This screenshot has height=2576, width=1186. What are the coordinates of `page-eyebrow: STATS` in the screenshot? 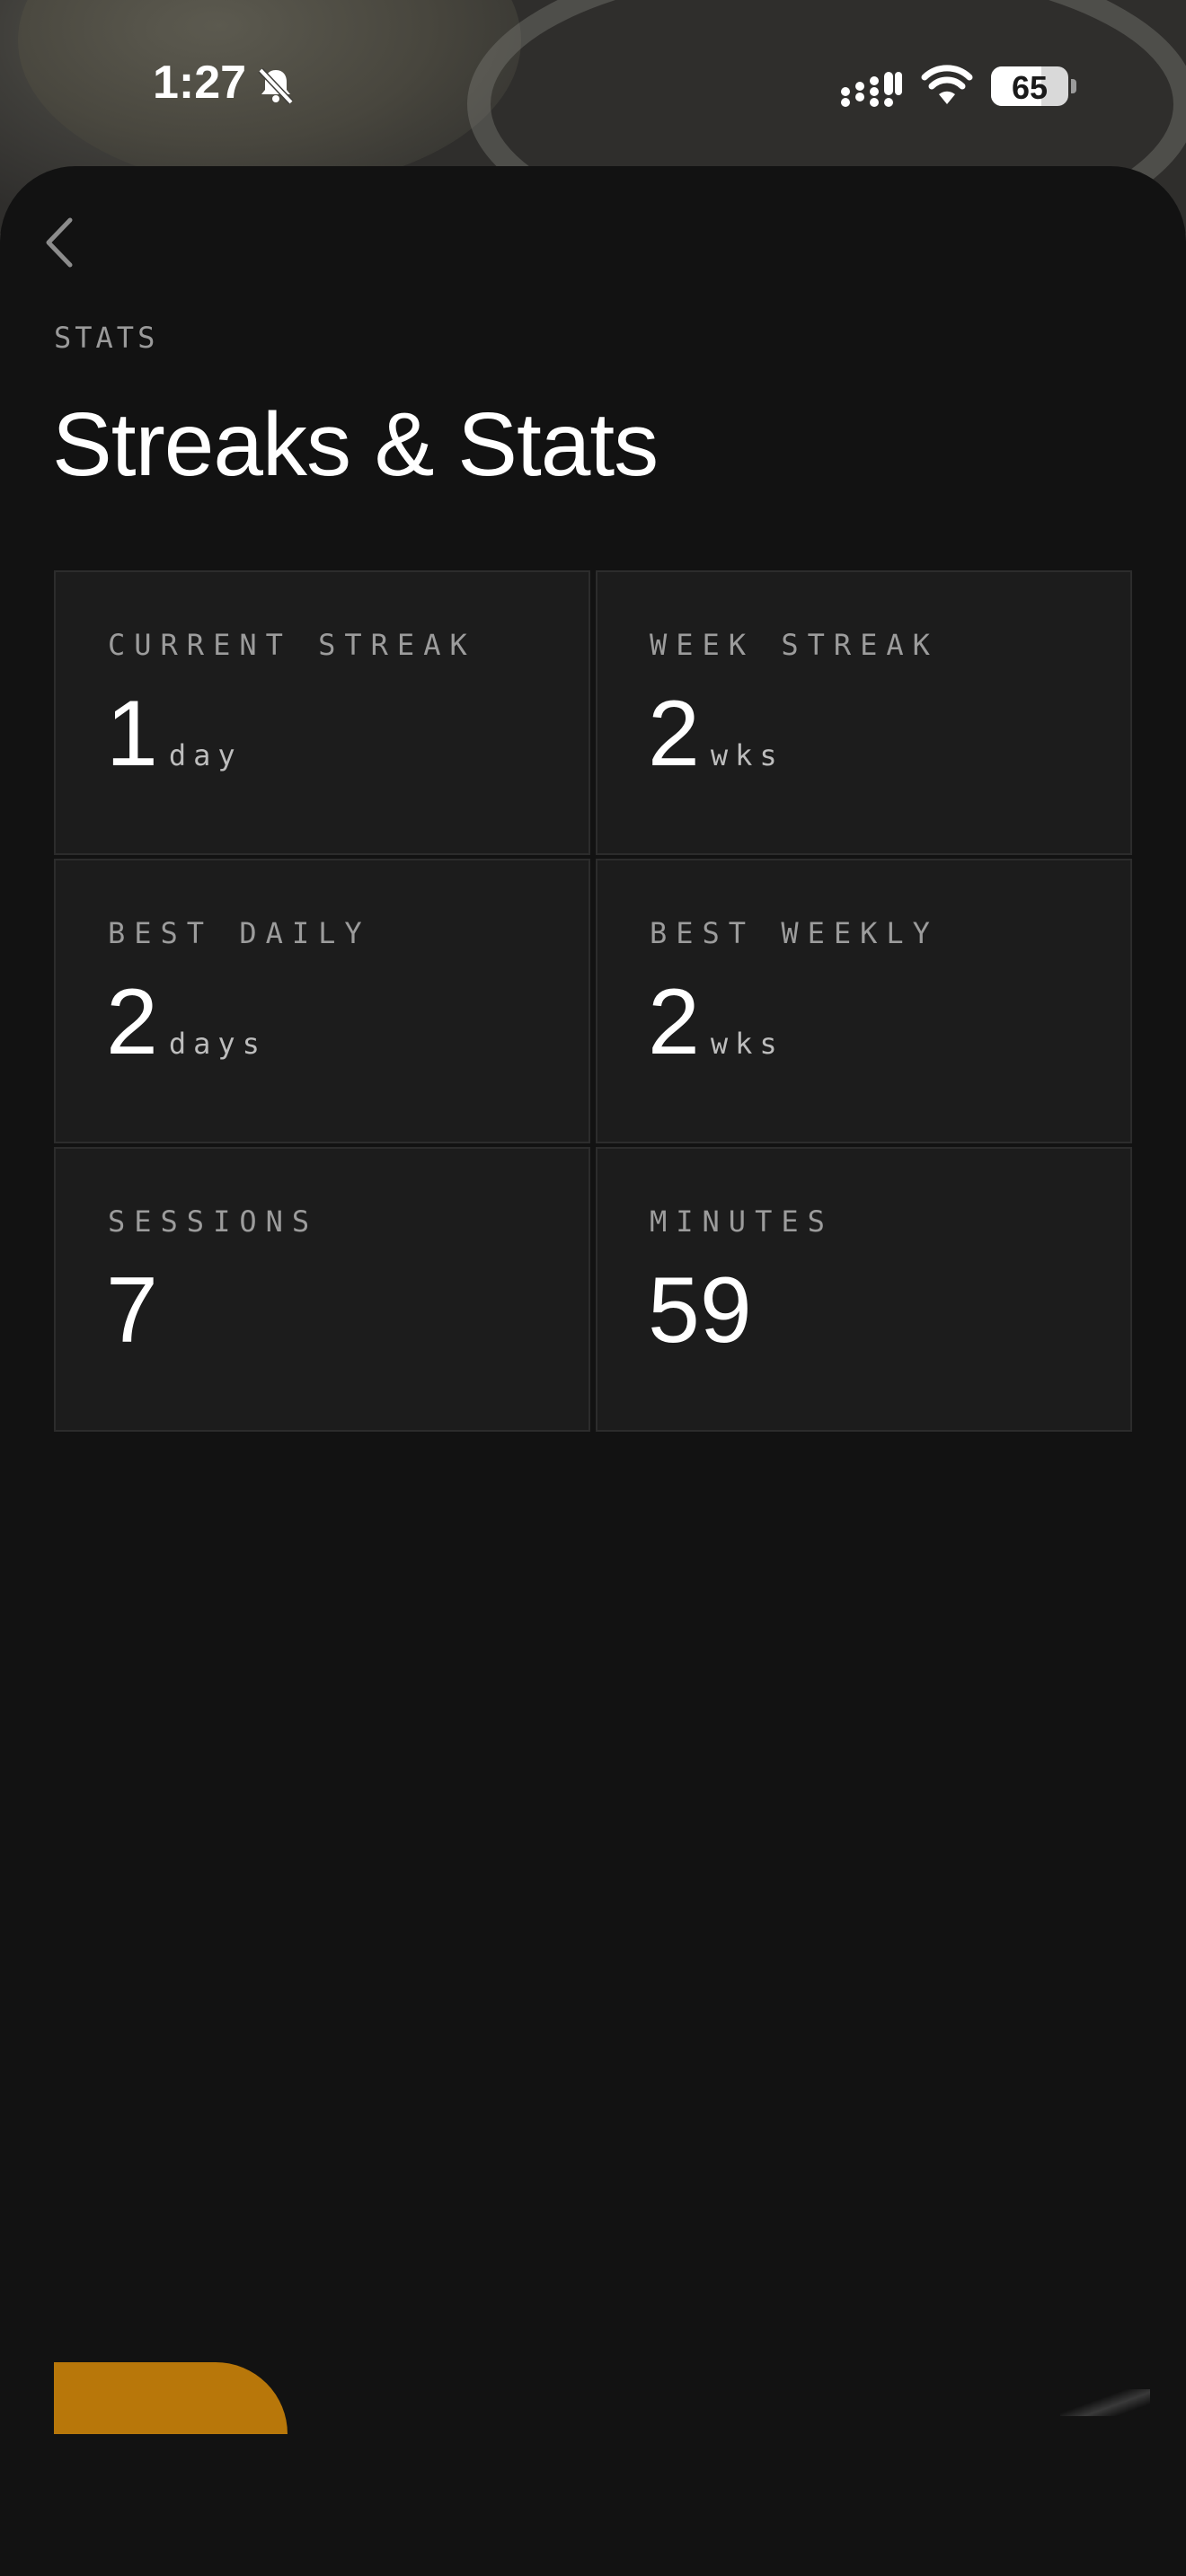 It's located at (106, 338).